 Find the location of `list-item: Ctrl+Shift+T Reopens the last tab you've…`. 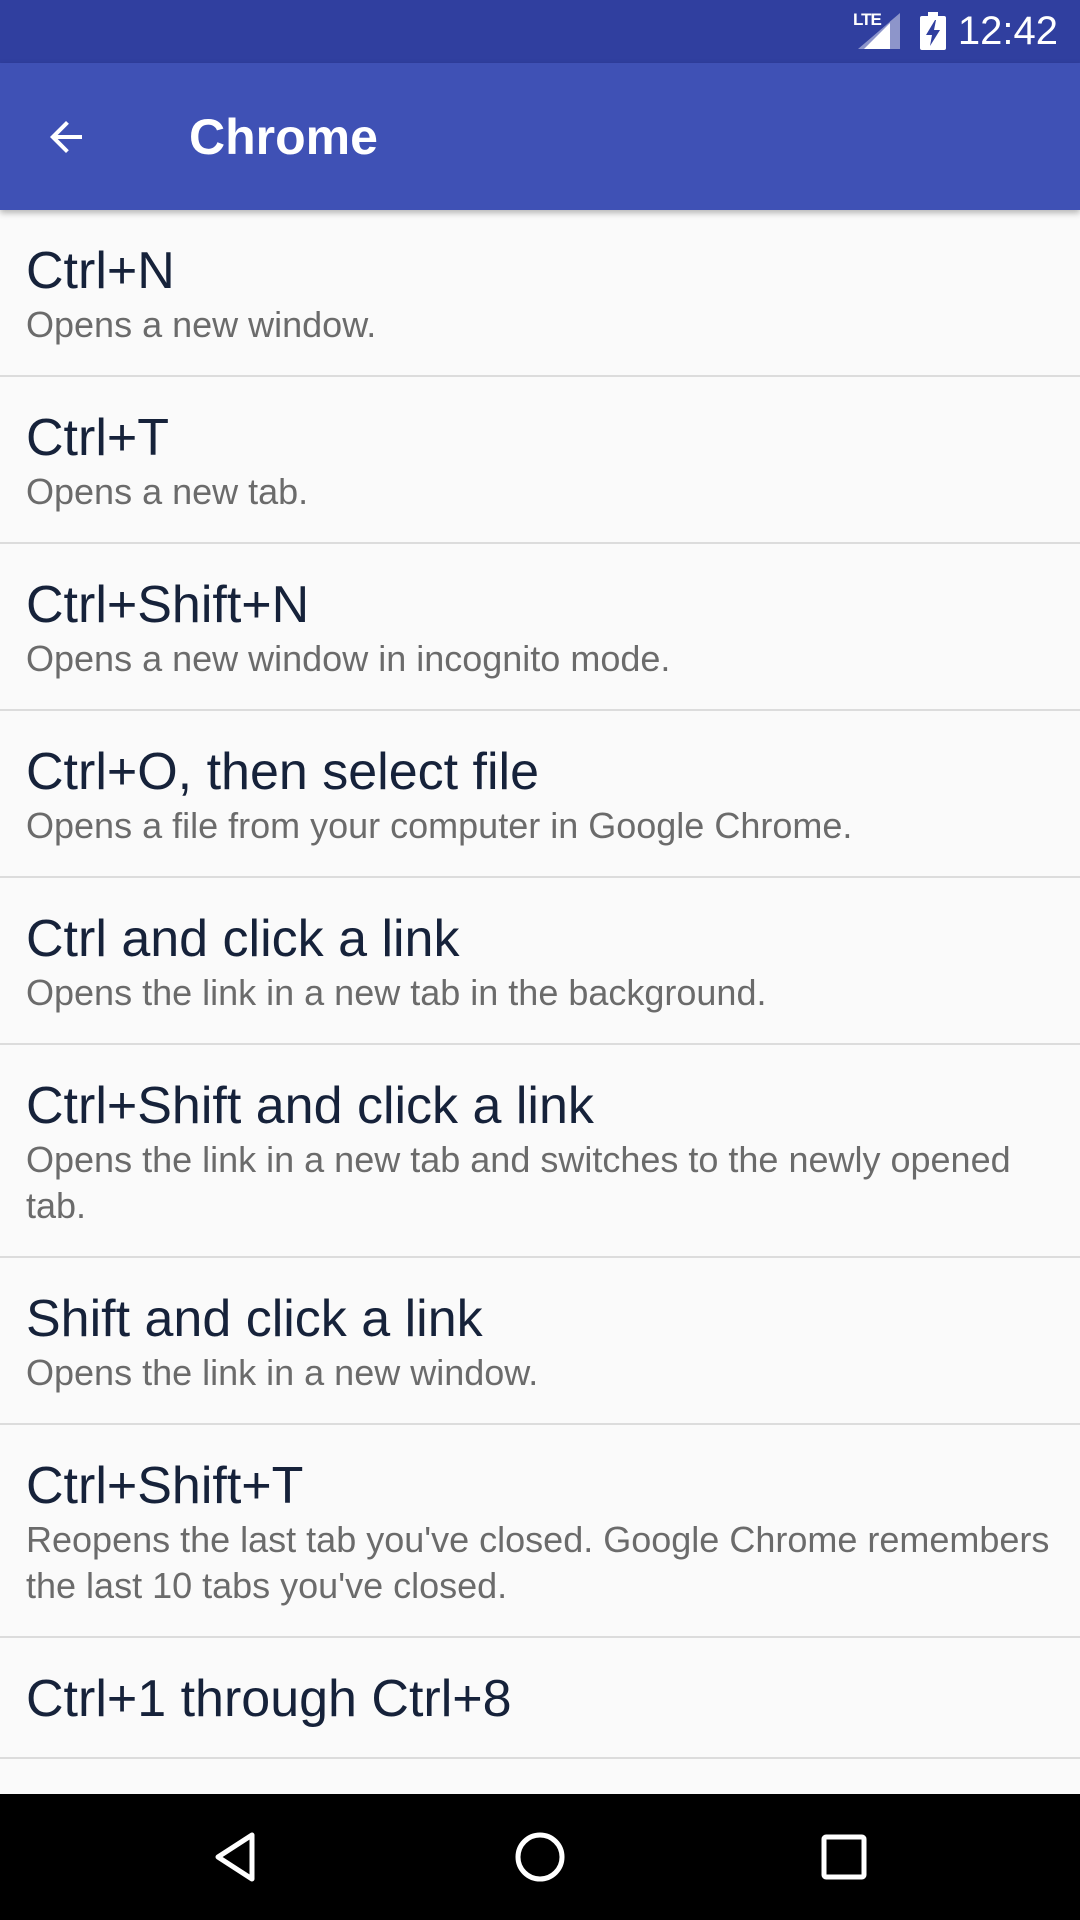

list-item: Ctrl+Shift+T Reopens the last tab you've… is located at coordinates (540, 1531).